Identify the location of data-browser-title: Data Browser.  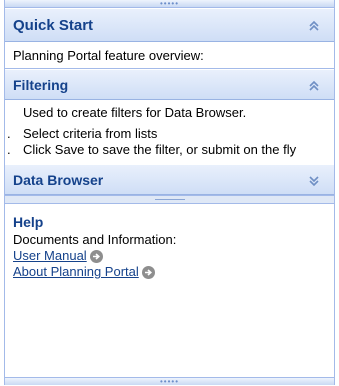
(58, 179).